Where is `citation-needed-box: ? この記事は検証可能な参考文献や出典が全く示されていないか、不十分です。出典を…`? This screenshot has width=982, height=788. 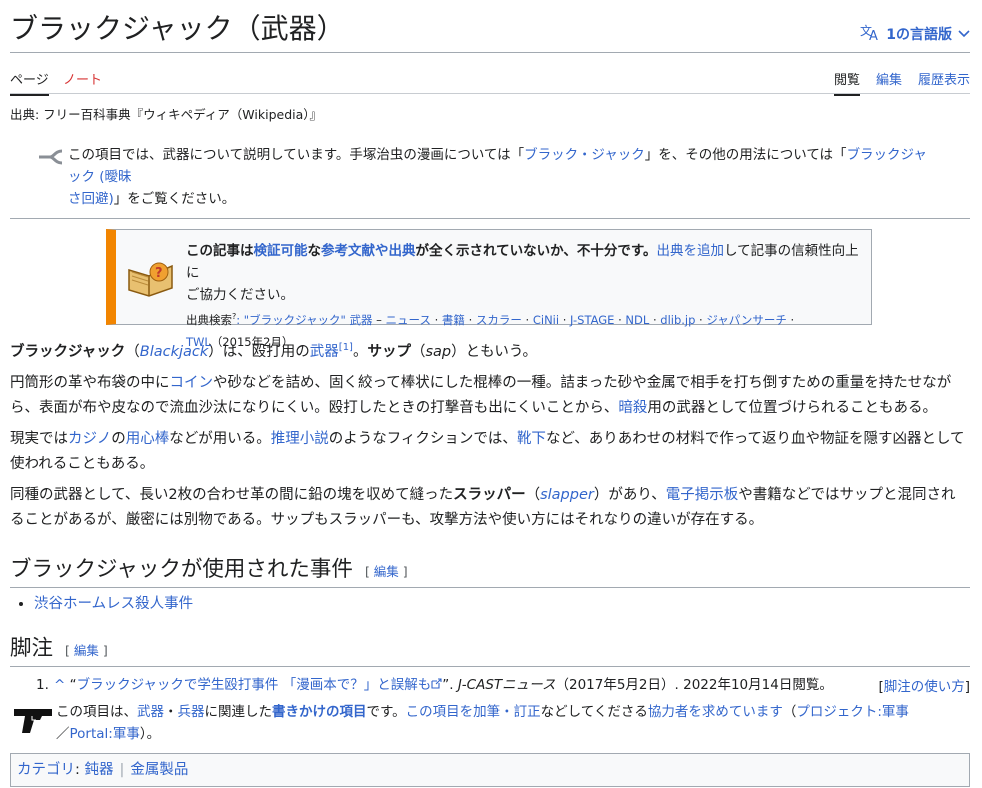 citation-needed-box: ? この記事は検証可能な参考文献や出典が全く示されていないか、不十分です。出典を… is located at coordinates (489, 289).